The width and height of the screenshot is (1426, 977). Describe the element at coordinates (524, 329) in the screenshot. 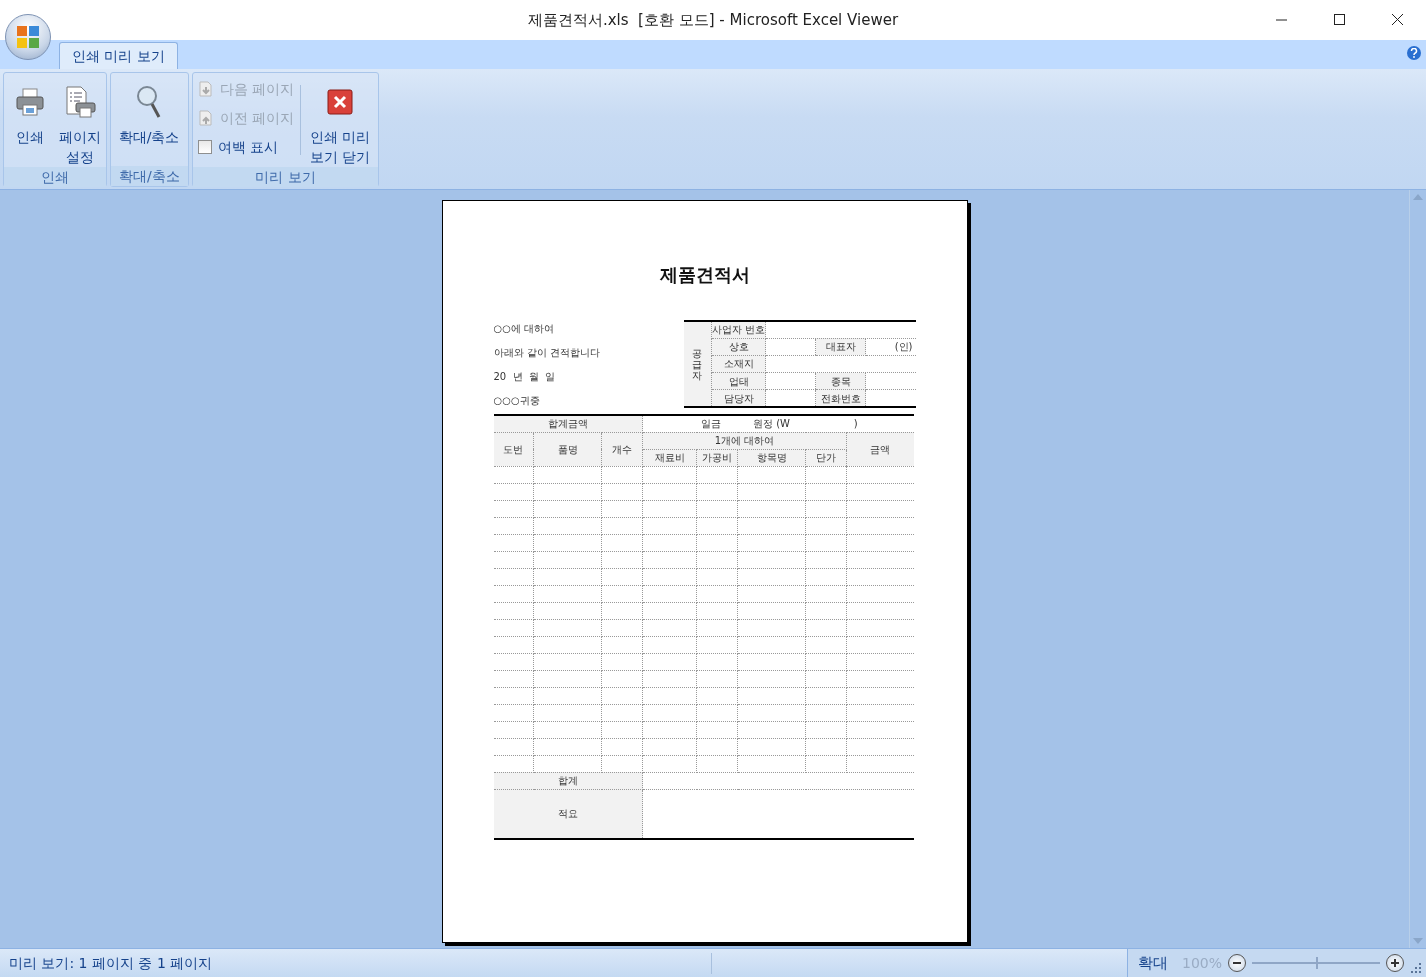

I see `intro-text: ○○에 대하여` at that location.